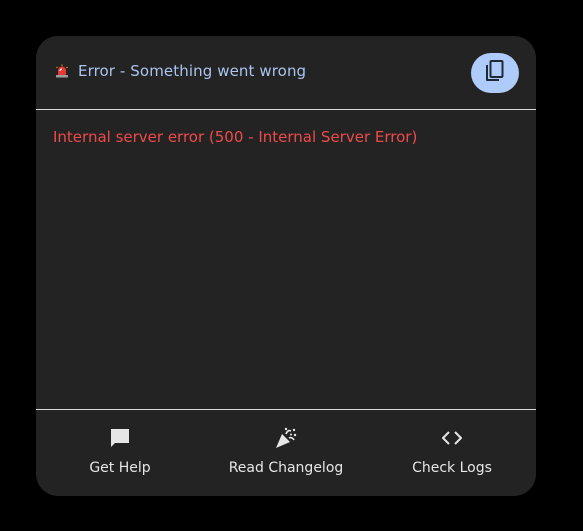 The image size is (583, 531). What do you see at coordinates (286, 468) in the screenshot?
I see `read-changelog-label: Read Changelog` at bounding box center [286, 468].